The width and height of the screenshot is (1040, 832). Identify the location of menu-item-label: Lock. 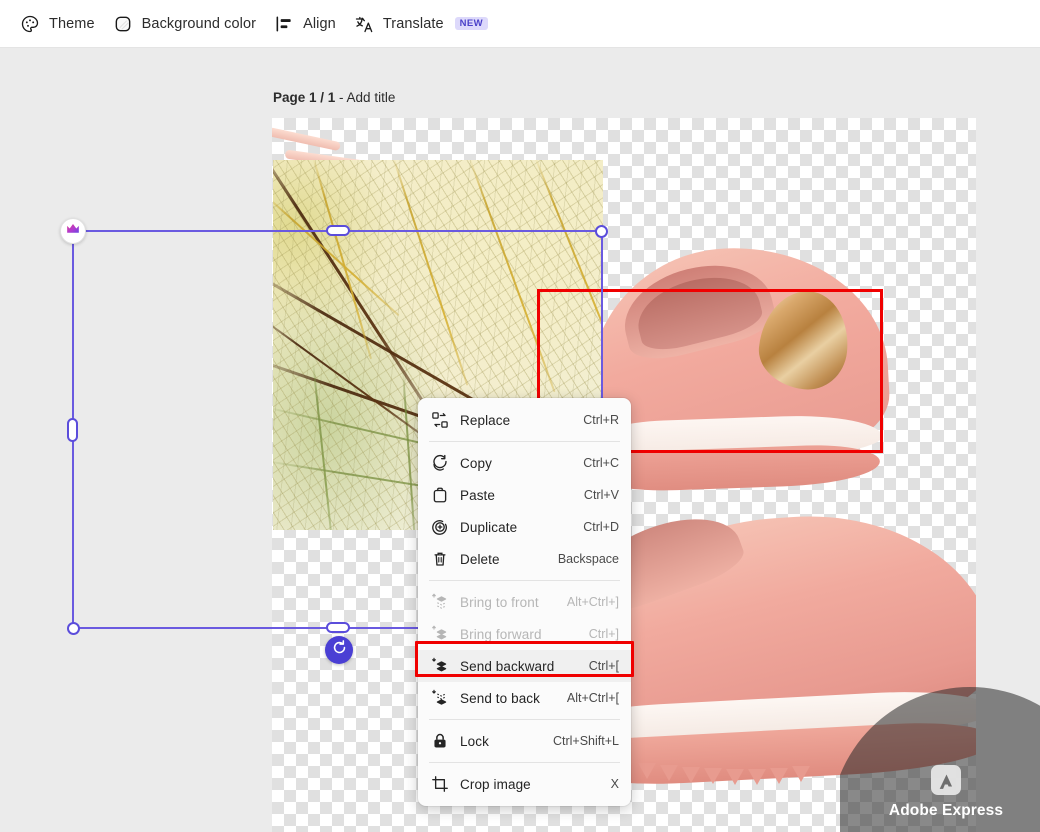
(474, 741).